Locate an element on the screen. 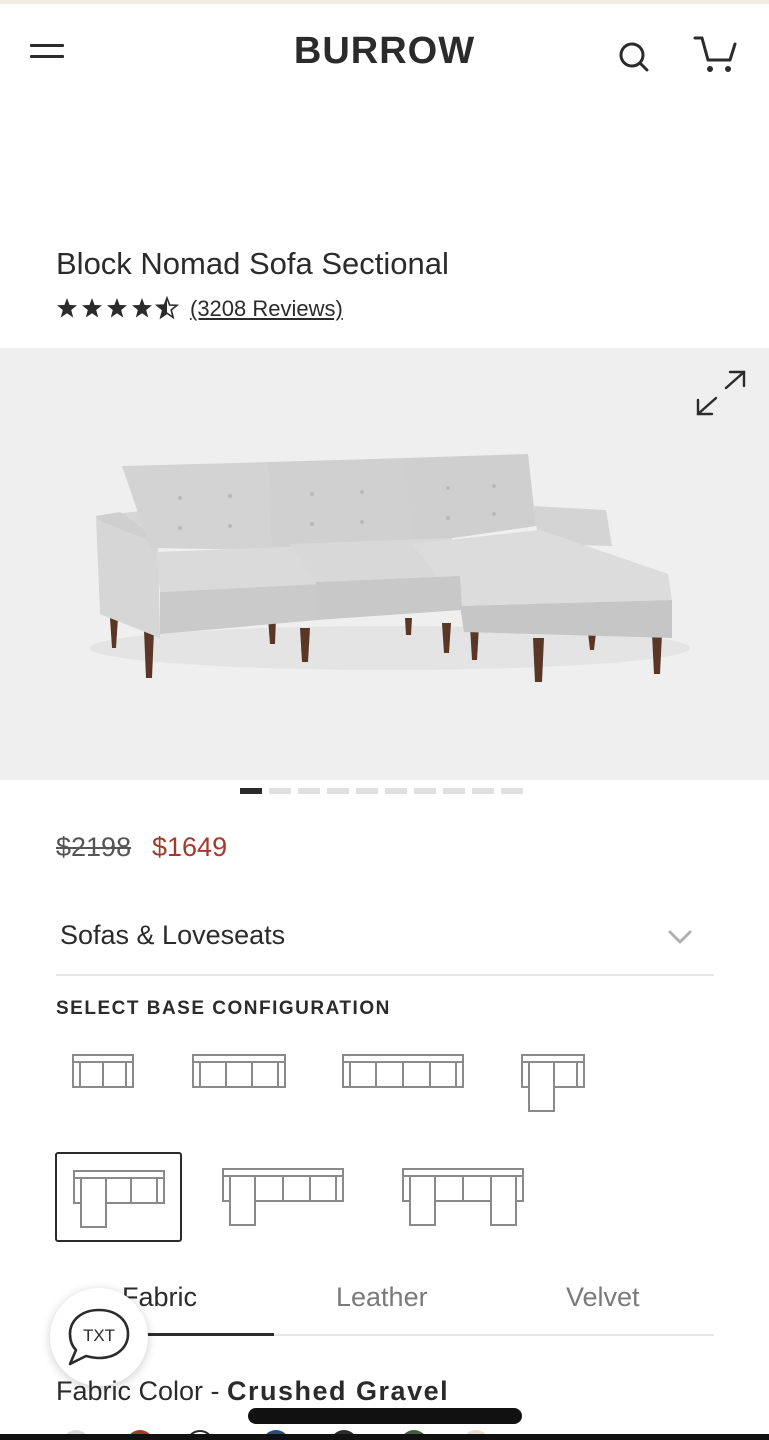 This screenshot has width=769, height=1440. search-icon is located at coordinates (634, 56).